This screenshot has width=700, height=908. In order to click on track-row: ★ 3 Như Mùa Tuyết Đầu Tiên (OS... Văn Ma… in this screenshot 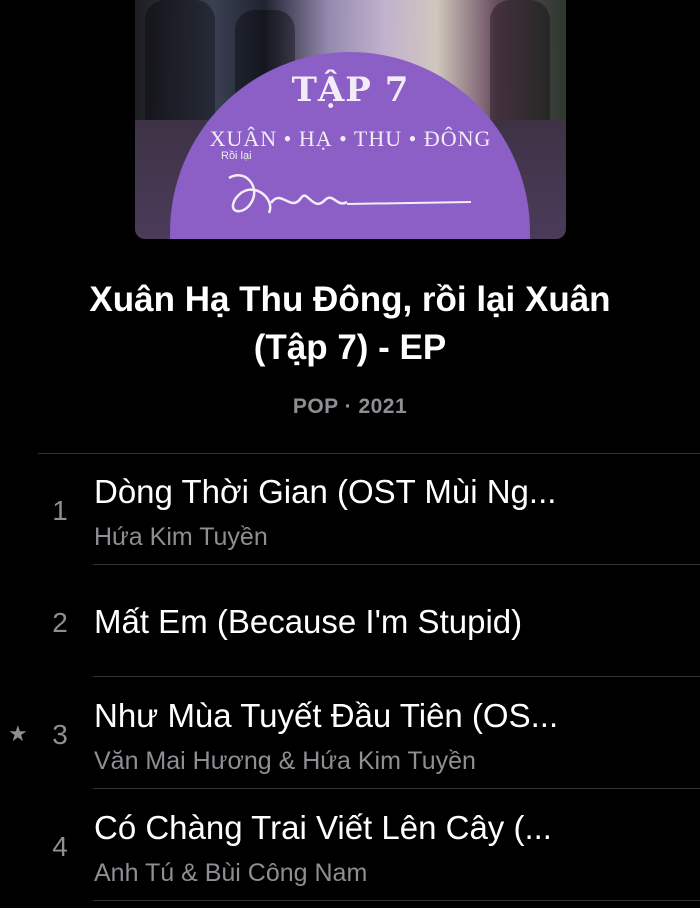, I will do `click(350, 733)`.